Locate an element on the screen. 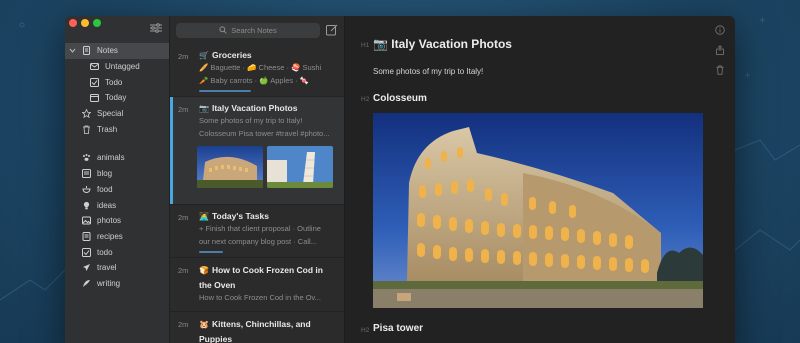 The width and height of the screenshot is (800, 343). checkbox-icon is located at coordinates (86, 252).